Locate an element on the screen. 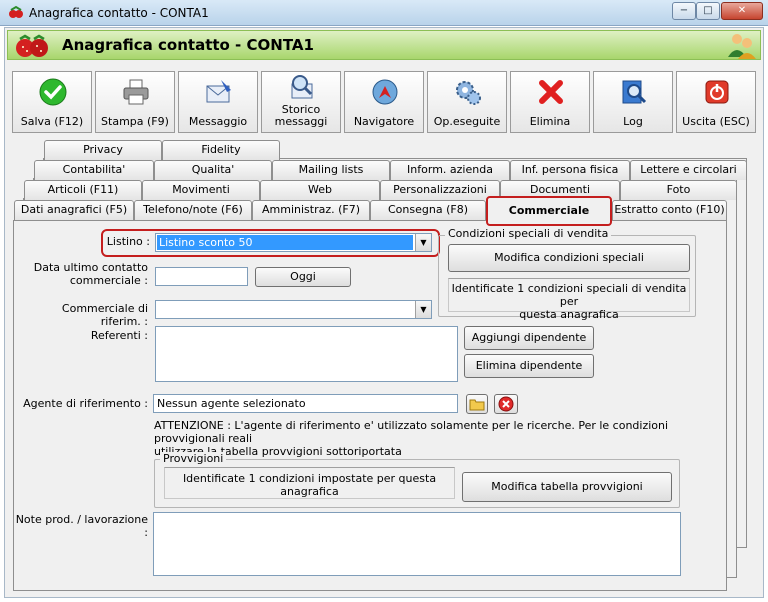  data-contatto-label: Data ultimo contatto commerciale : is located at coordinates (84, 274).